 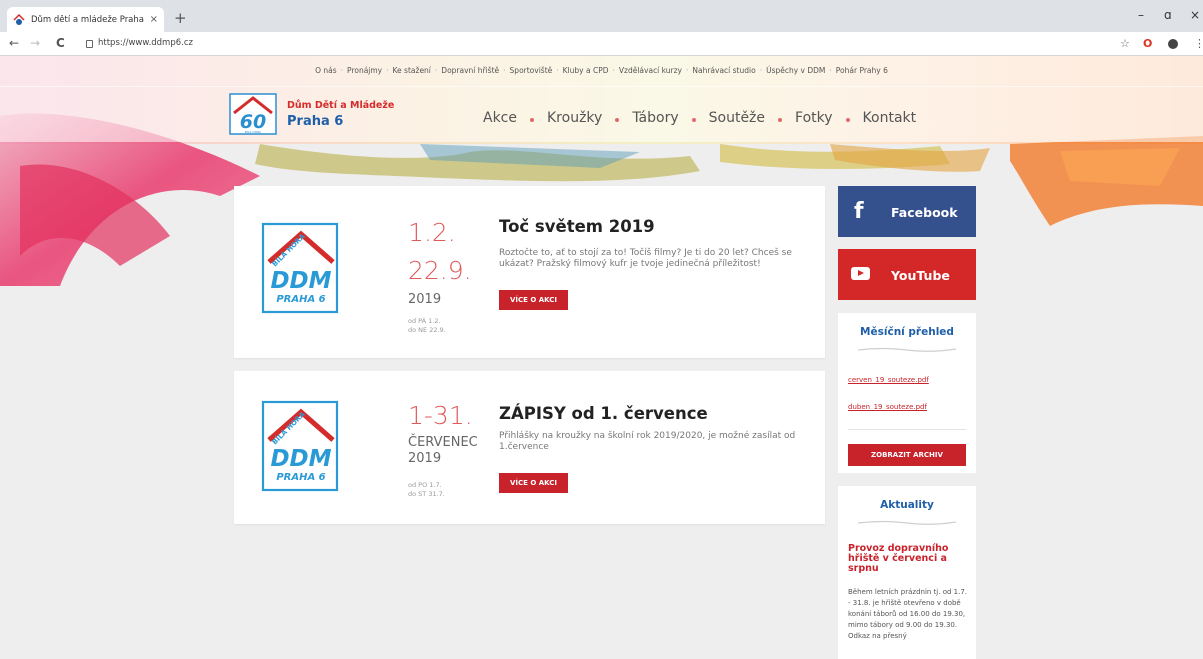 What do you see at coordinates (253, 131) in the screenshot?
I see `logo-small-text: BÍLÁ HORA` at bounding box center [253, 131].